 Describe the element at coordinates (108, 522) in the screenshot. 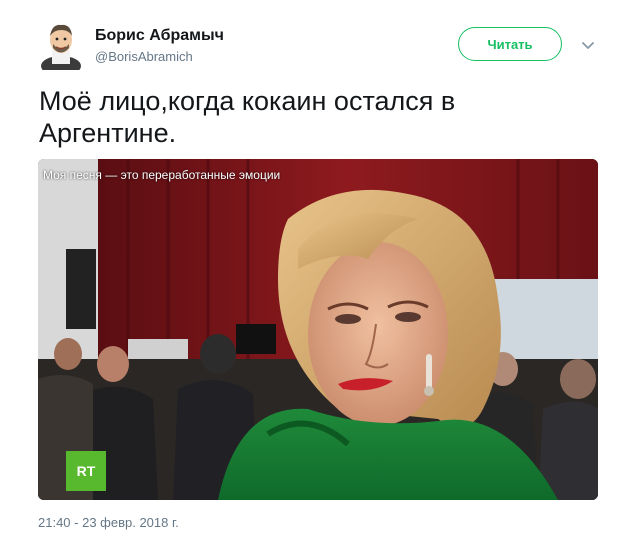

I see `tweet-timestamp: 21:40 - 23 февр. 2018 г.` at that location.